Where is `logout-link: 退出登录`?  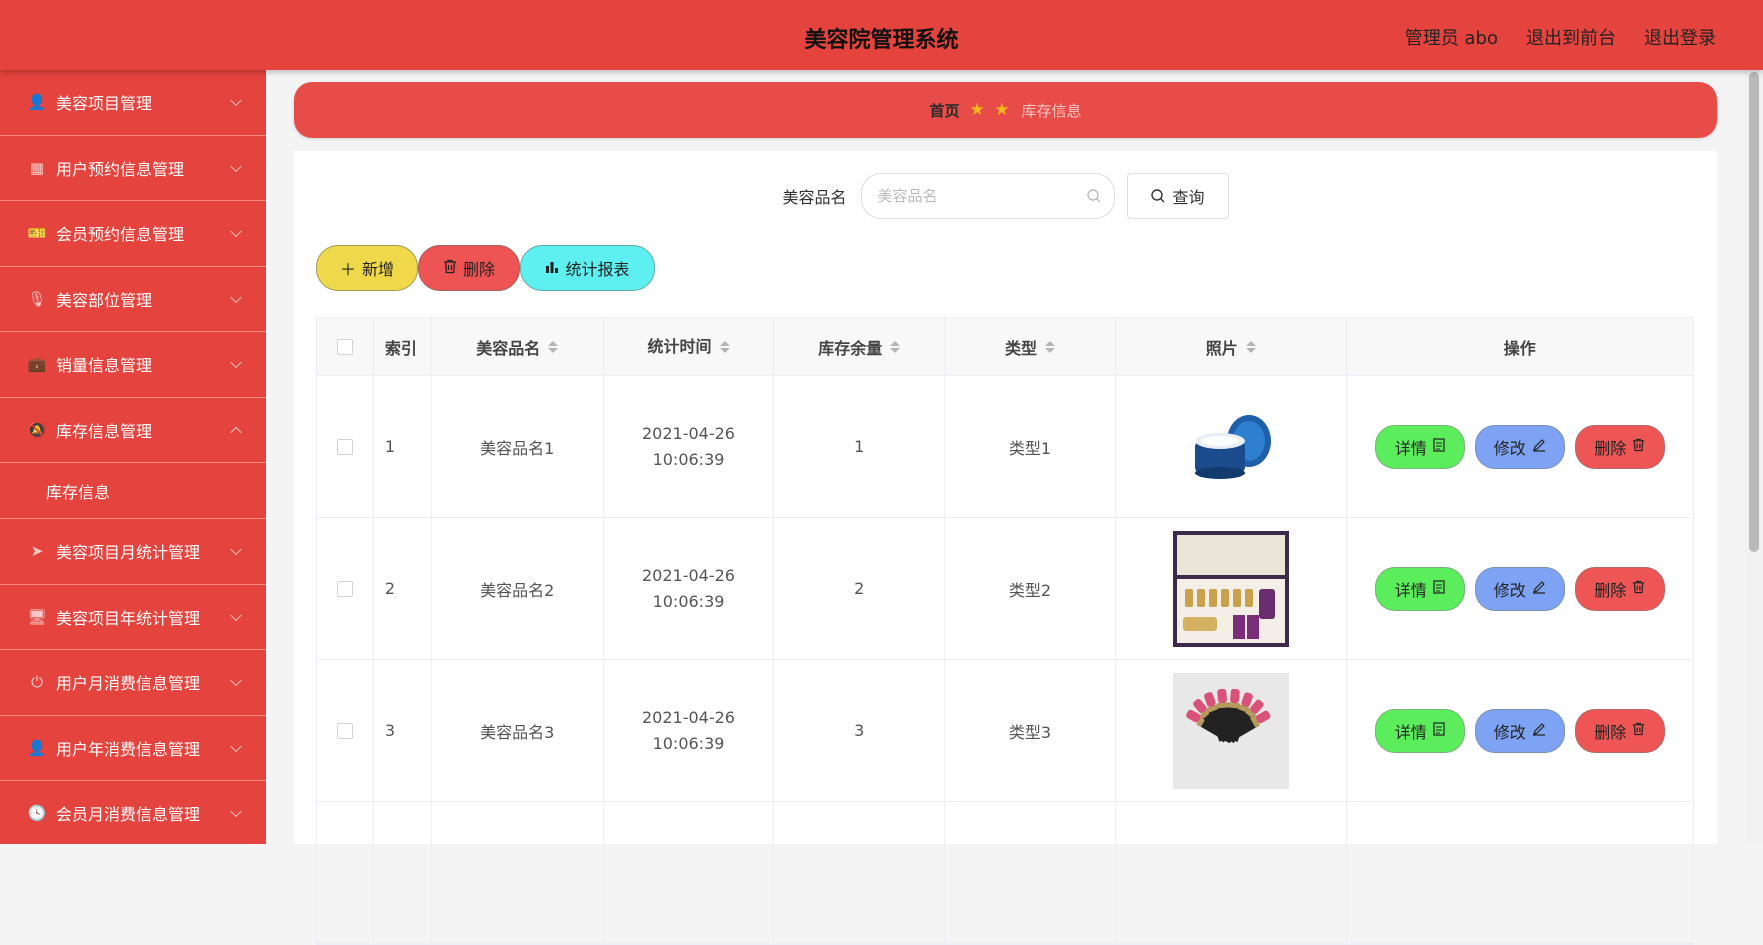 logout-link: 退出登录 is located at coordinates (1680, 37).